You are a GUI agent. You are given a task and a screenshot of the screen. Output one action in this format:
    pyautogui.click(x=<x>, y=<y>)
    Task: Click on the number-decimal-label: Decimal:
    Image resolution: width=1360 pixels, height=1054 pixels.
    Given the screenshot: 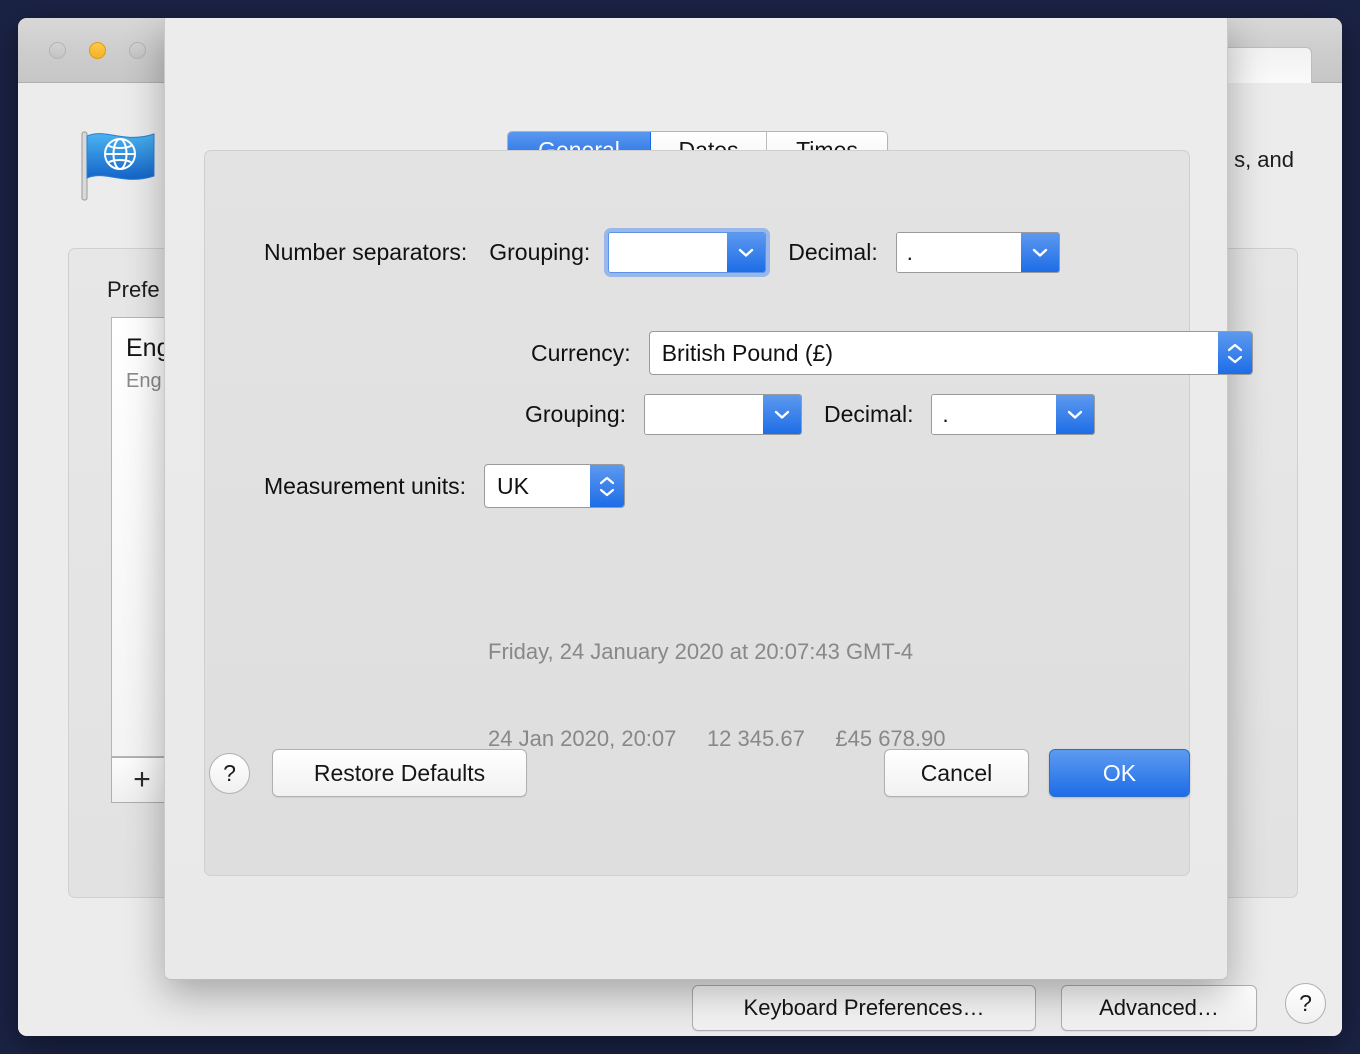 What is the action you would take?
    pyautogui.click(x=833, y=252)
    